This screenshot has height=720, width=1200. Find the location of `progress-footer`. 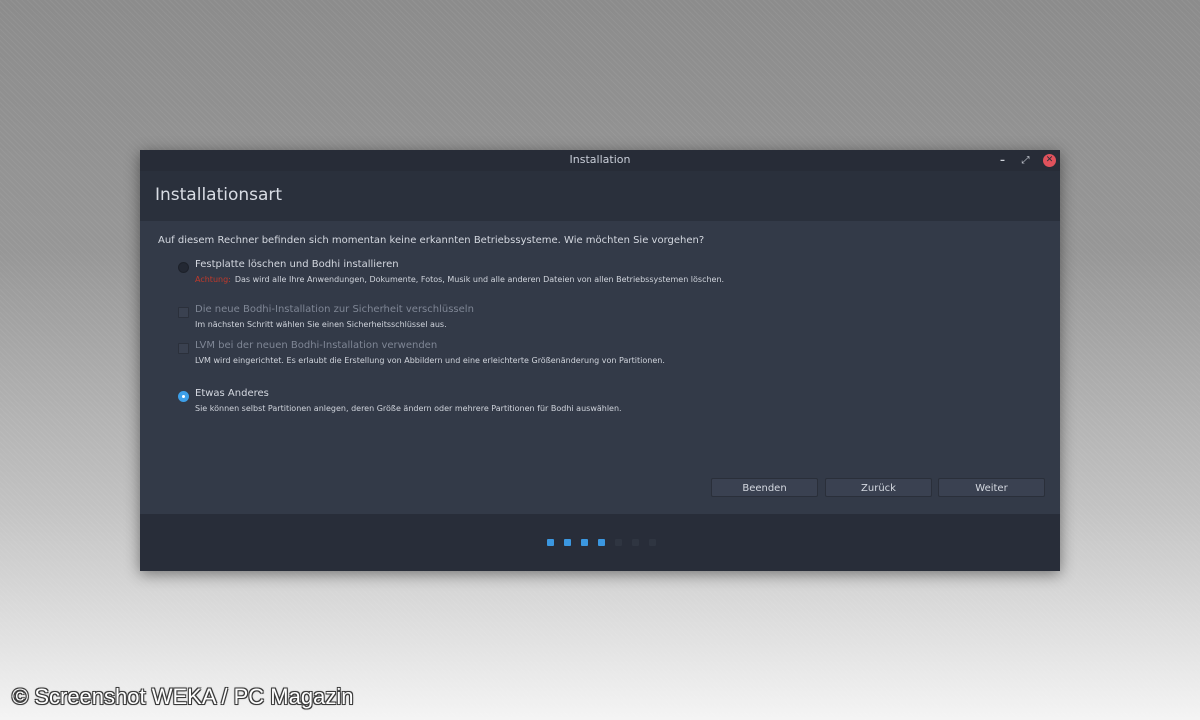

progress-footer is located at coordinates (600, 542).